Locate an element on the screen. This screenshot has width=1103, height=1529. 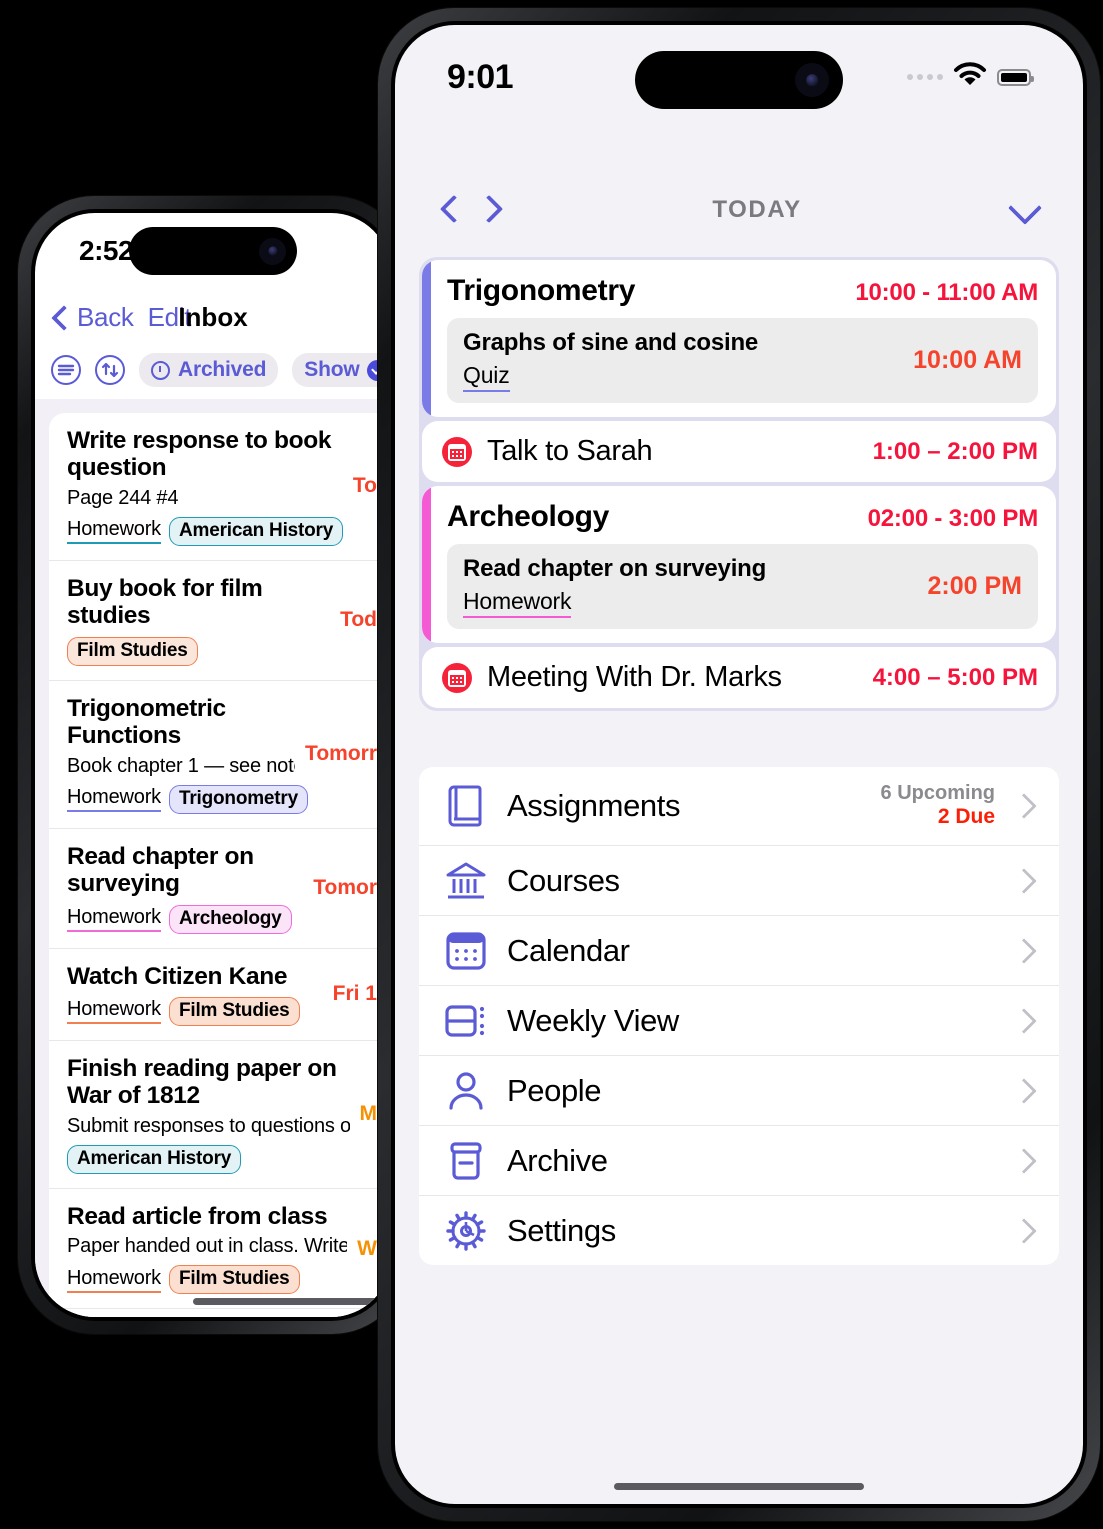
menu-item-courses: Courses is located at coordinates (739, 880).